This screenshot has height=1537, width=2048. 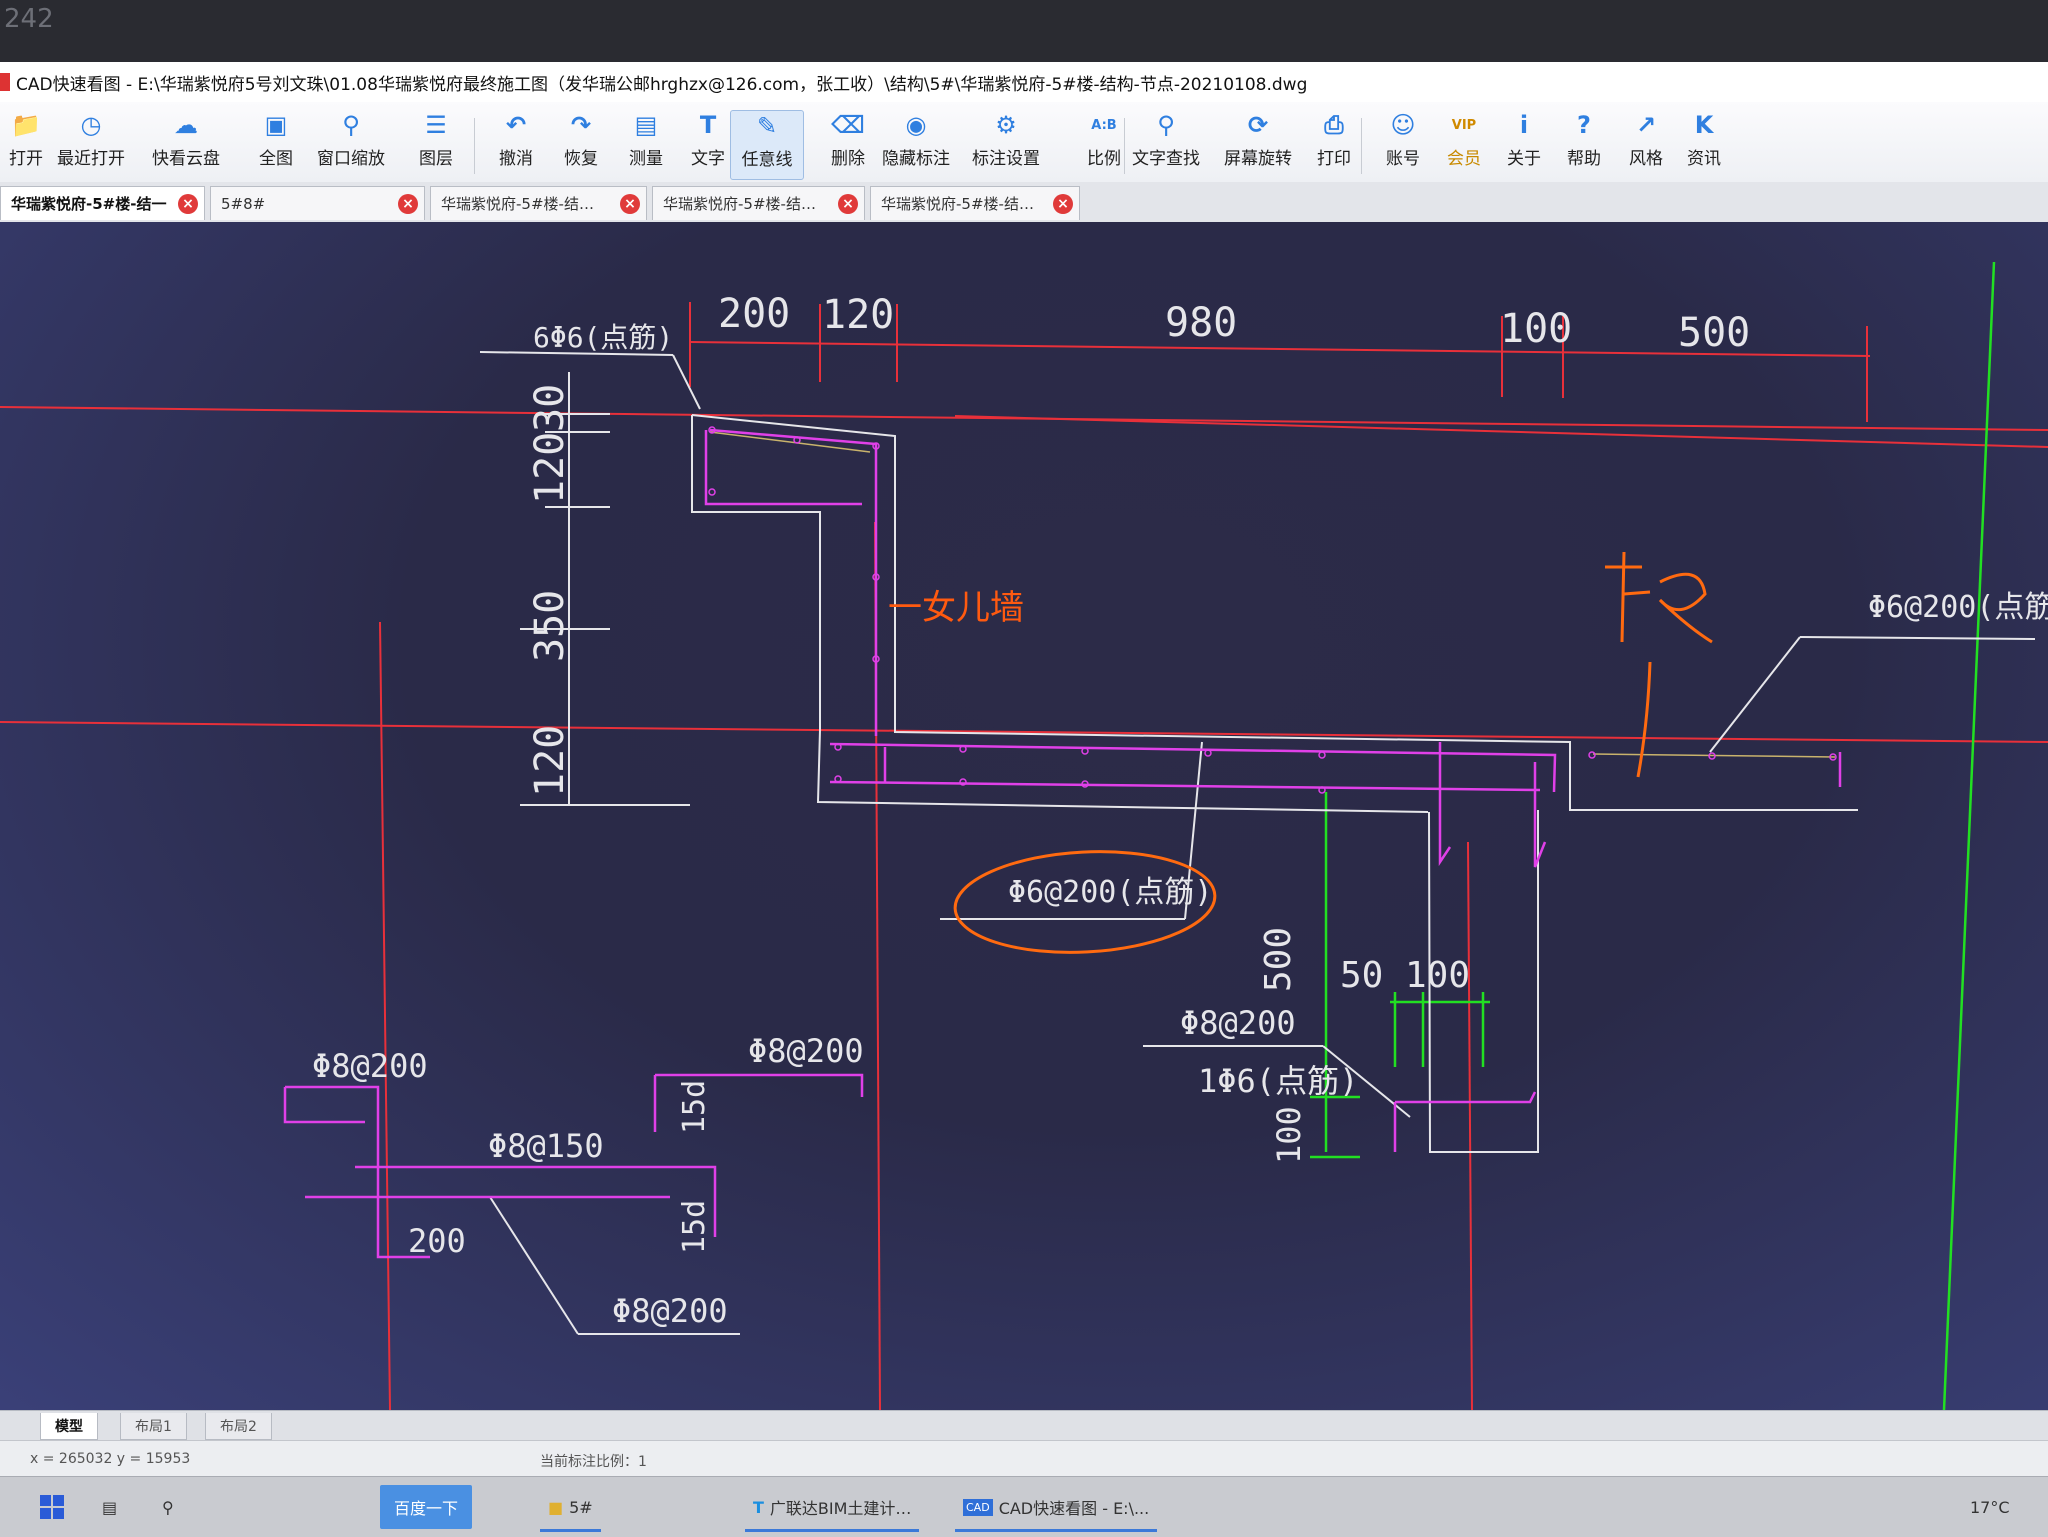 I want to click on dim-left-120: 120, so click(x=550, y=468).